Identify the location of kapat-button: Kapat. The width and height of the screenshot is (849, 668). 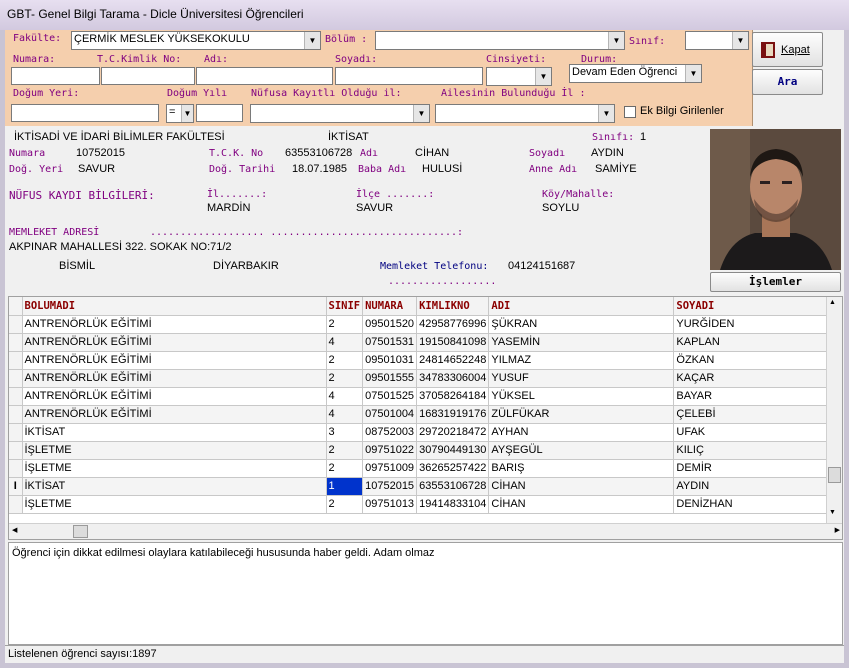
(787, 49).